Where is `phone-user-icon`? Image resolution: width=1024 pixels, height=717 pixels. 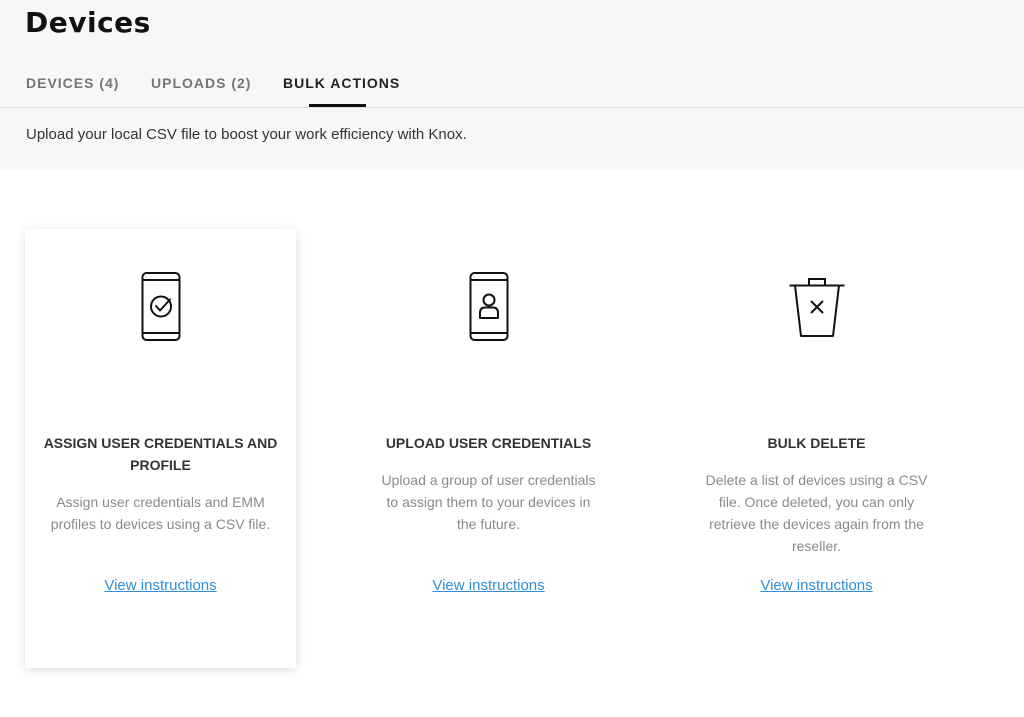 phone-user-icon is located at coordinates (488, 309).